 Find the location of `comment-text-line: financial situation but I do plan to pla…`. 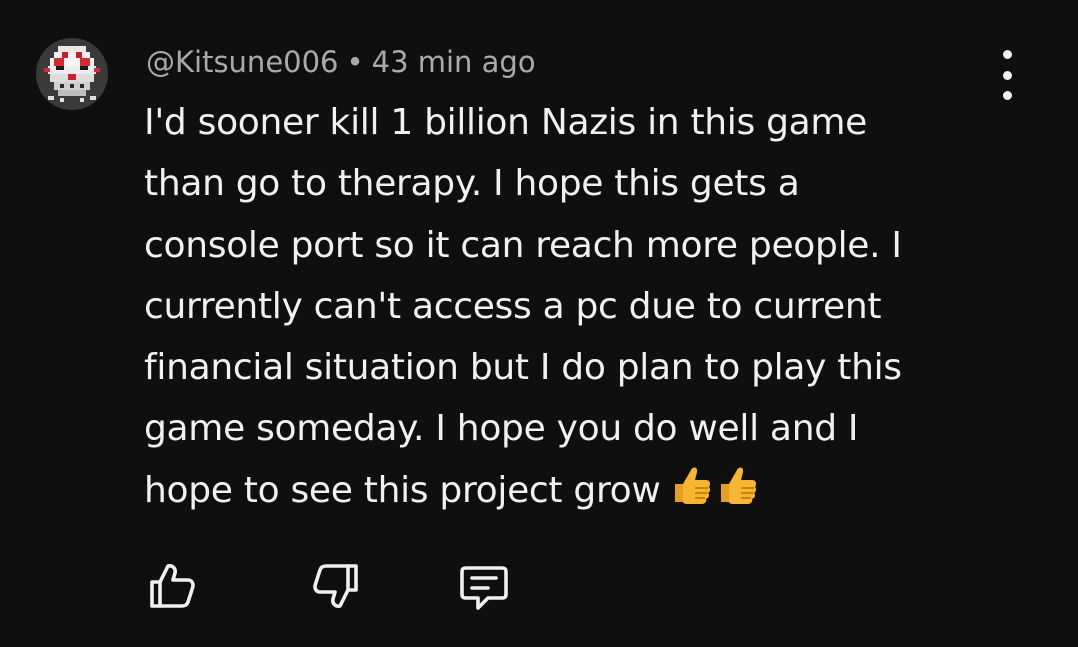

comment-text-line: financial situation but I do plan to pla… is located at coordinates (523, 368).